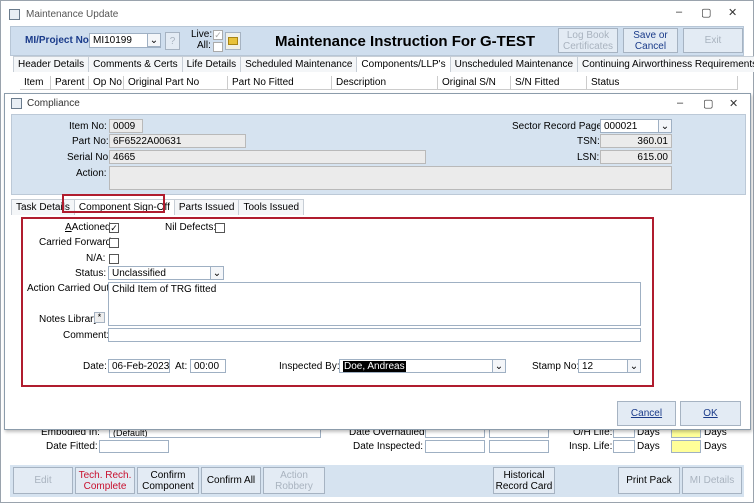 This screenshot has height=503, width=754. What do you see at coordinates (588, 366) in the screenshot?
I see `stamp-no-value: 12` at bounding box center [588, 366].